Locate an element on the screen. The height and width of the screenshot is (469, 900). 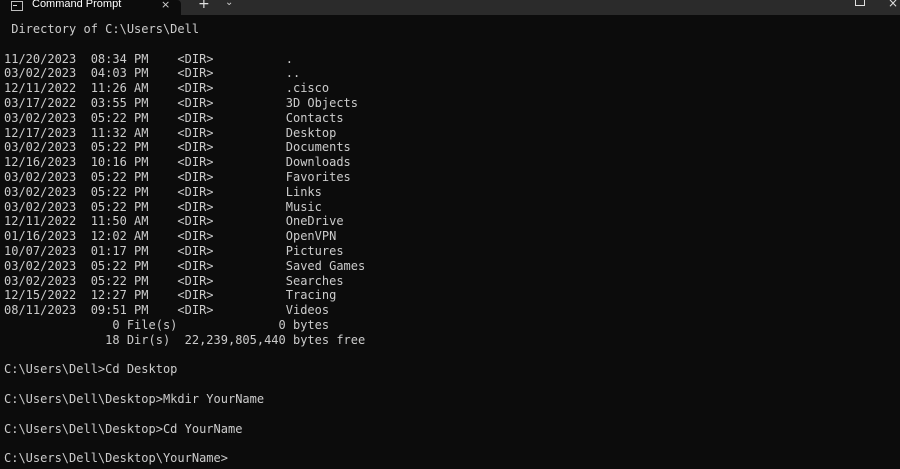
console-line: 12/16/2023 10:16 PM <DIR> Downloads is located at coordinates (177, 162).